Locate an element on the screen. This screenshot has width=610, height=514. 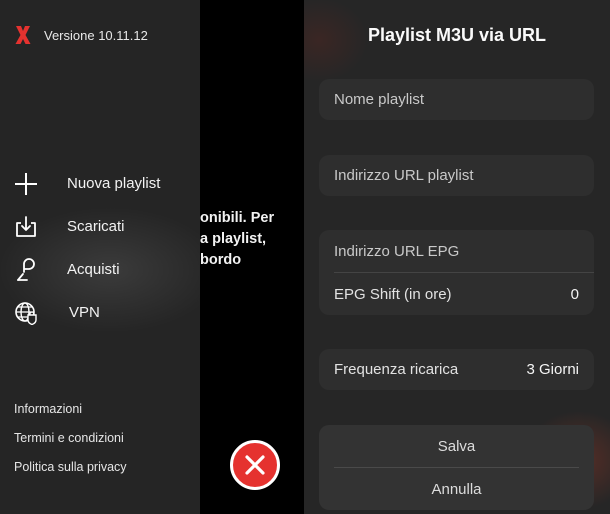
epg-shift-label: EPG Shift (in ore) is located at coordinates (393, 294).